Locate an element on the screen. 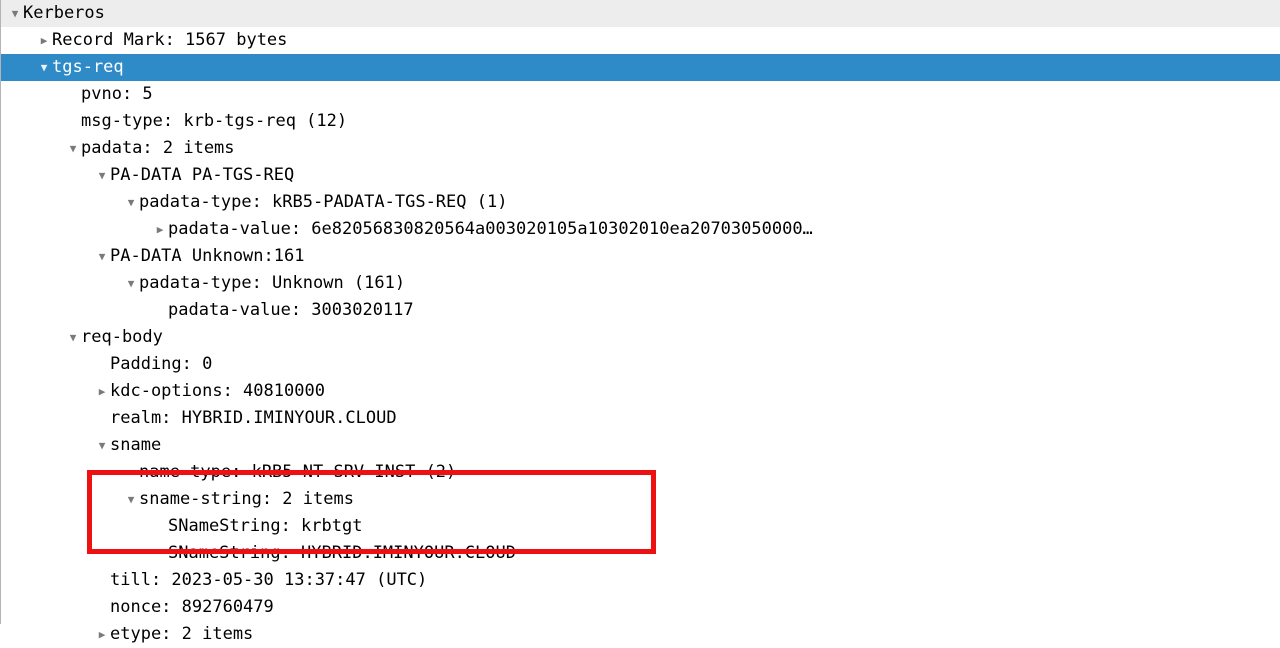 The image size is (1280, 648). tree-row-indent: ▼ PA-DATA PA-TGS-REQ is located at coordinates (148, 175).